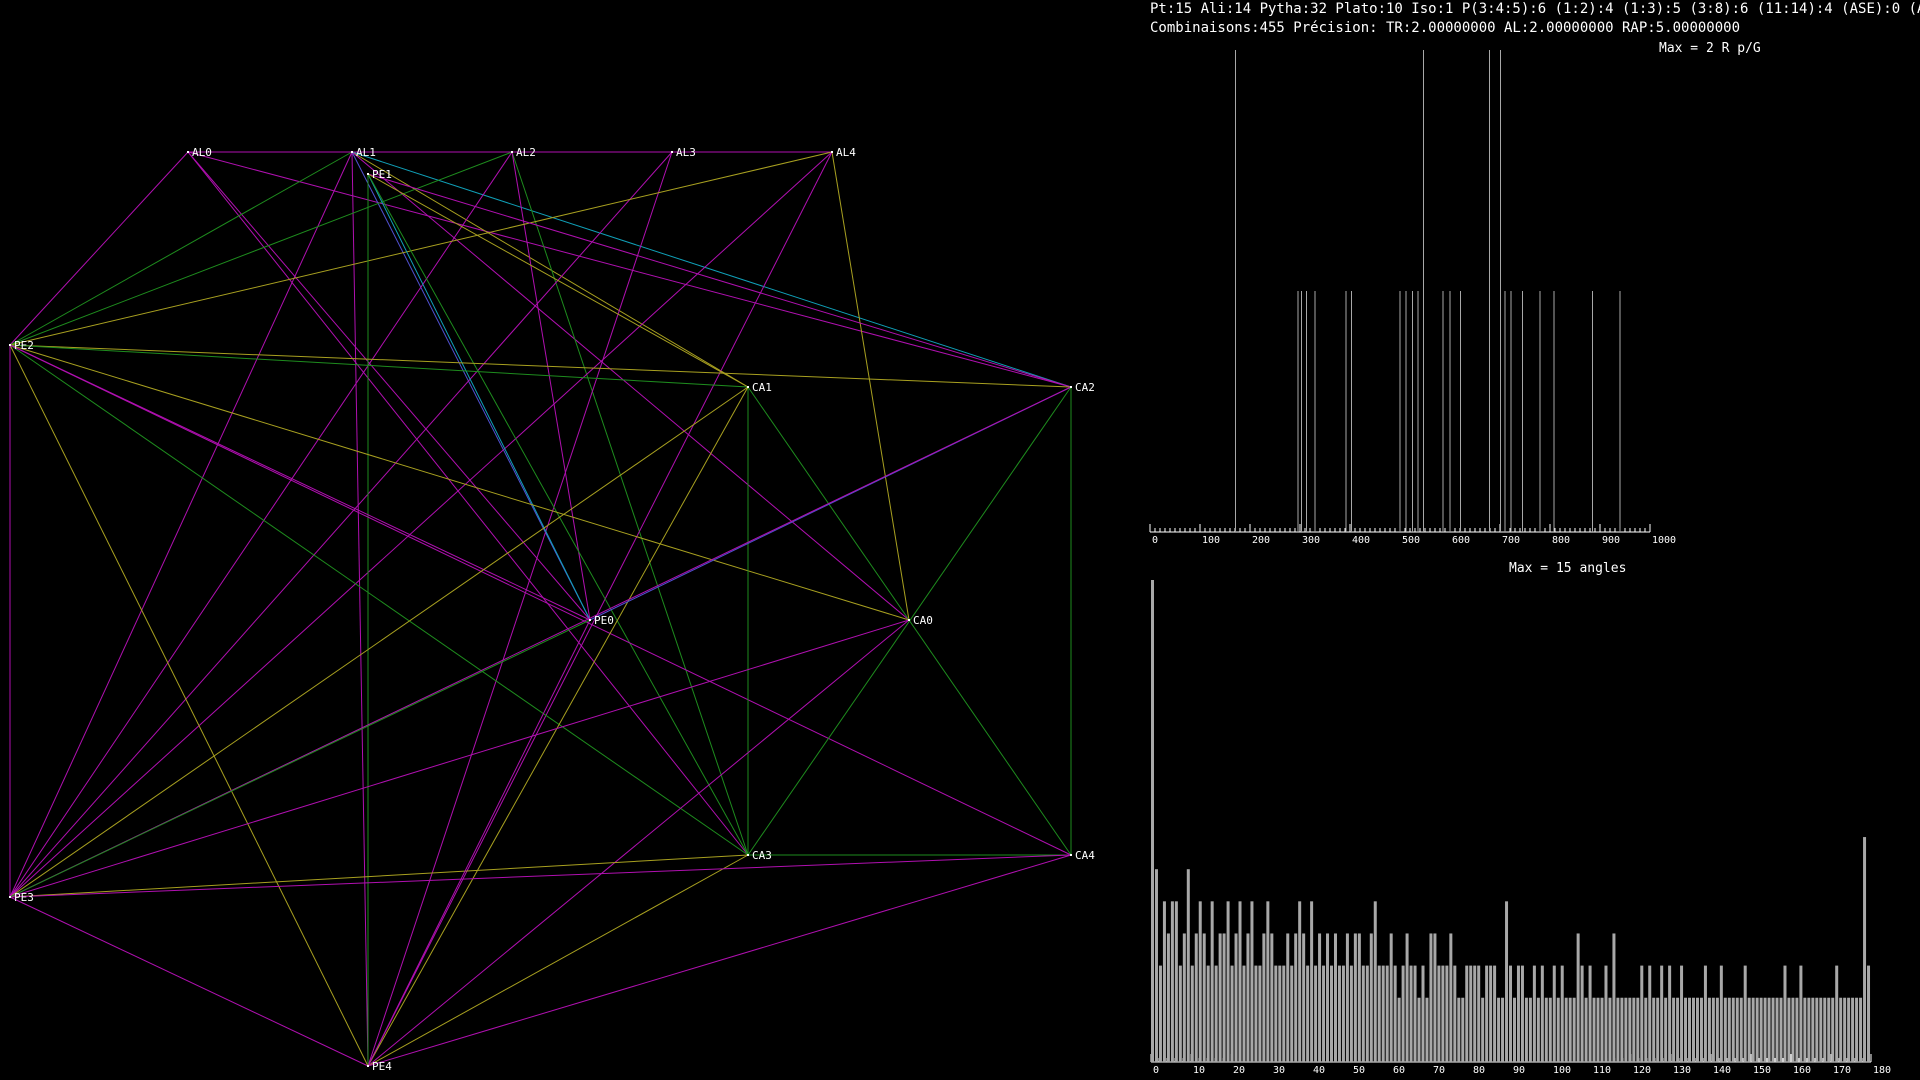 This screenshot has width=1920, height=1080. What do you see at coordinates (181, 524) in the screenshot?
I see `segment-AL1-PE3` at bounding box center [181, 524].